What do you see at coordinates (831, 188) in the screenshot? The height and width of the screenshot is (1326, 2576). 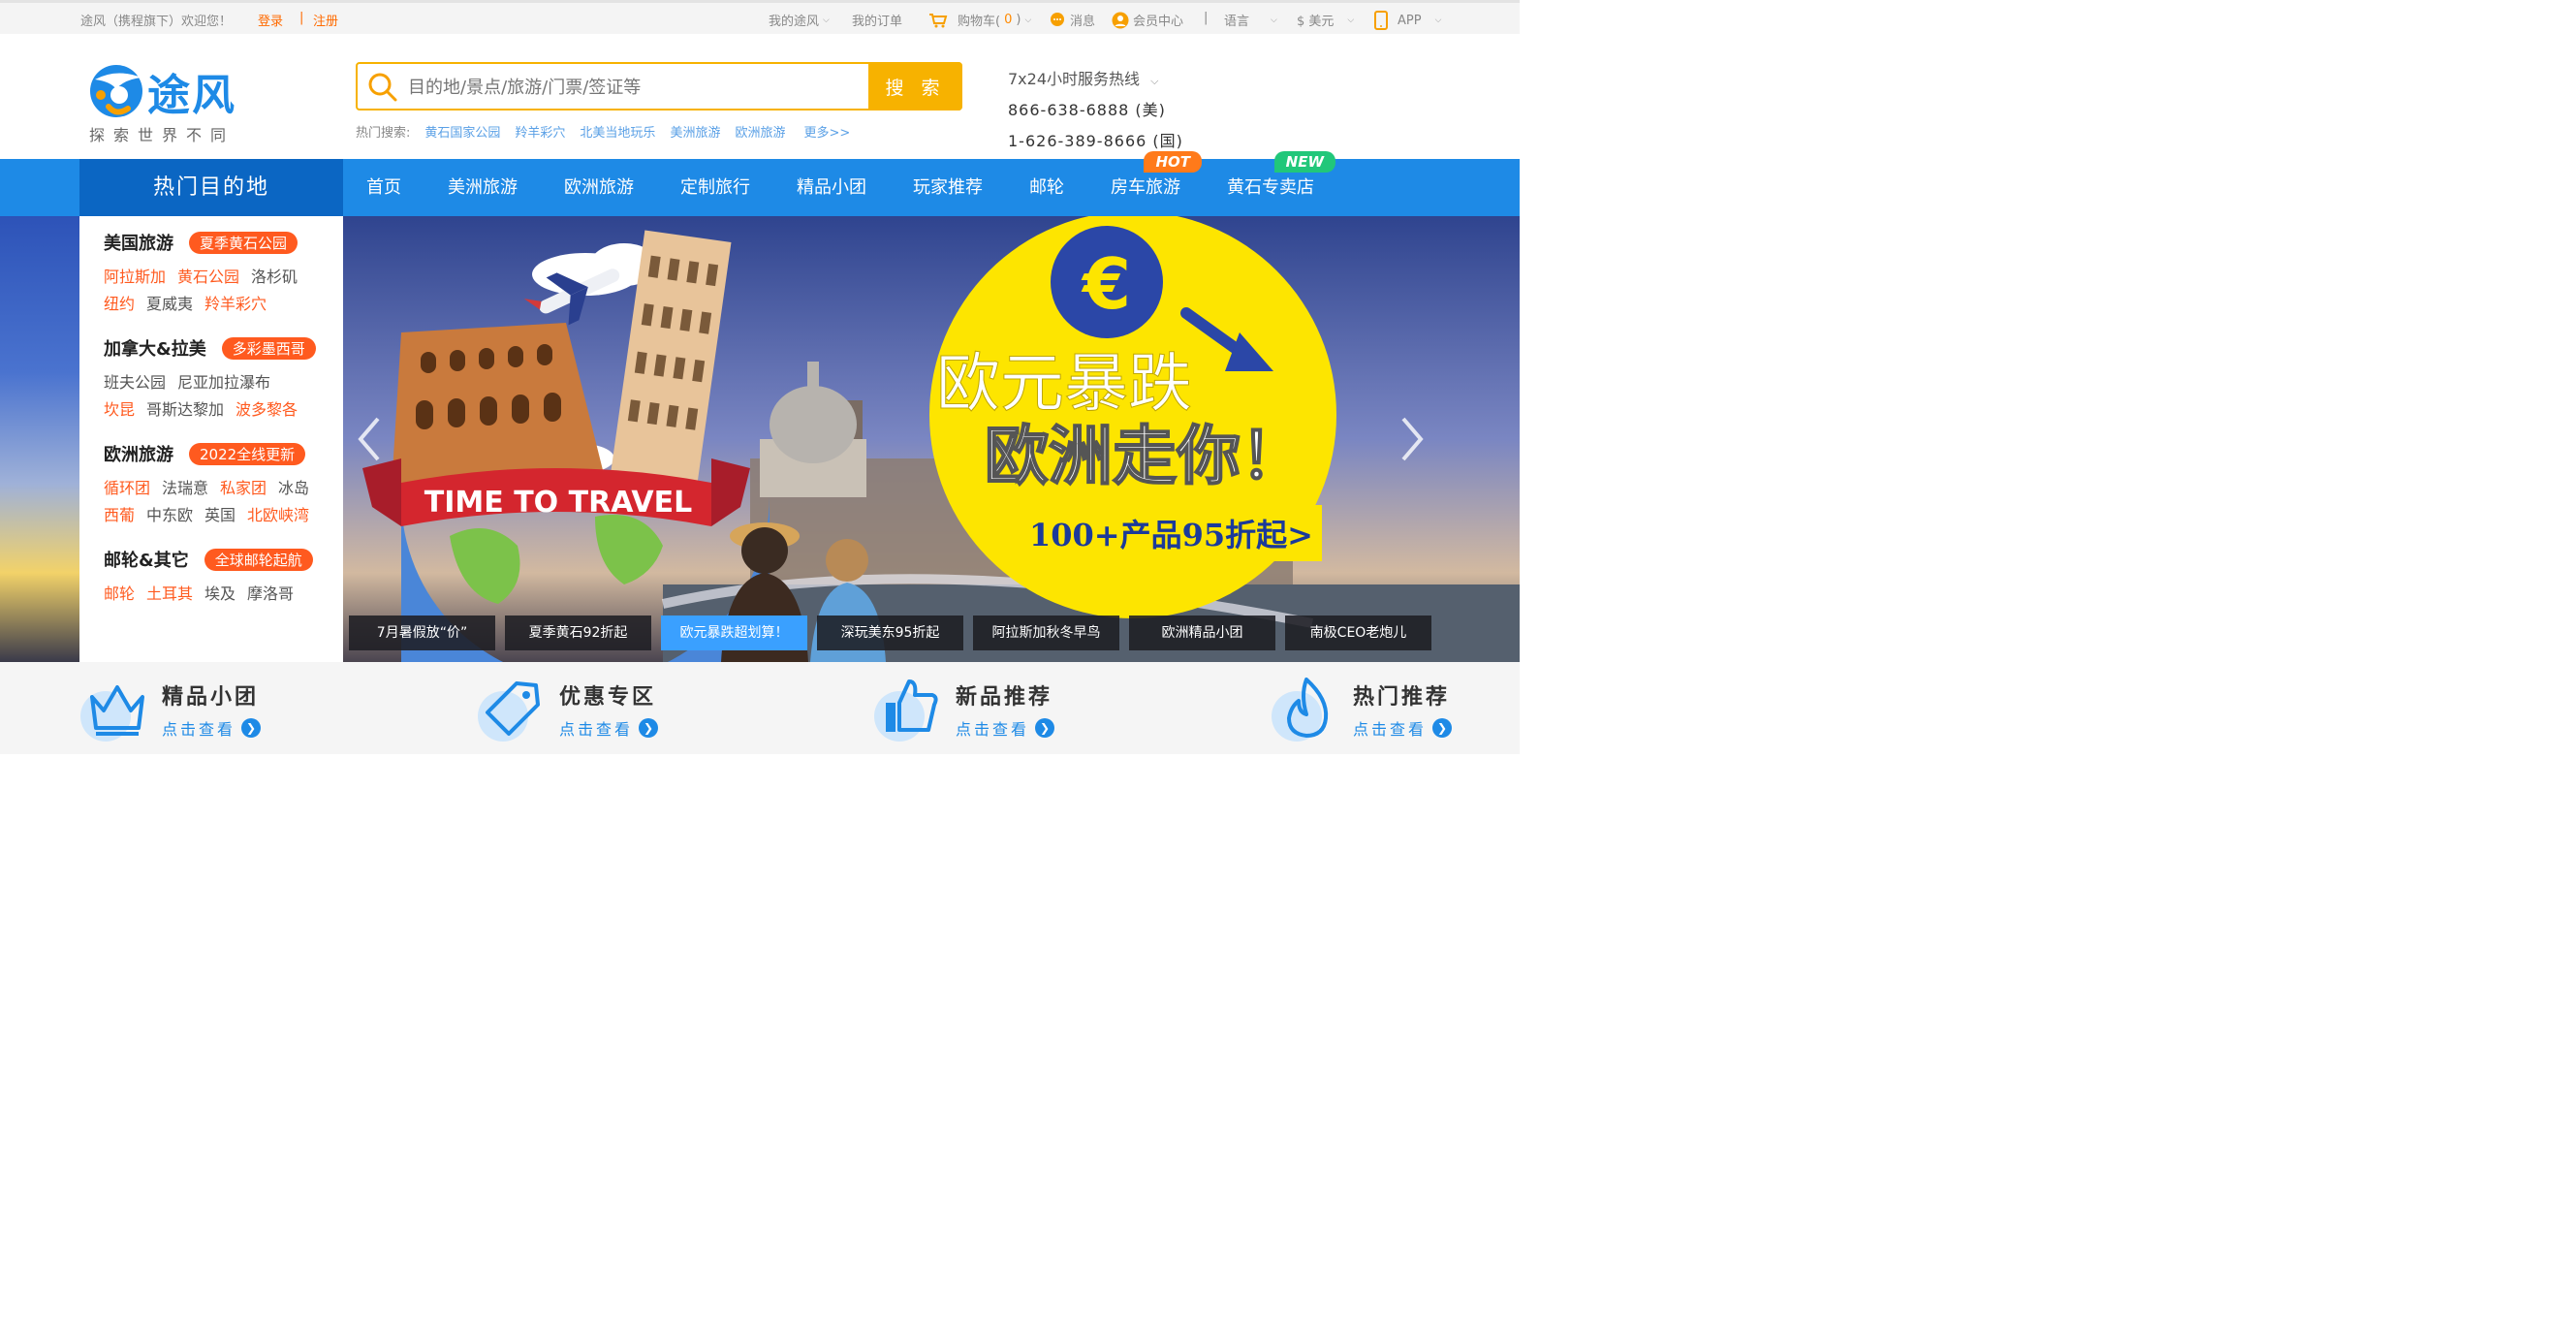 I see `nav-item-small-groups: 精品小团` at bounding box center [831, 188].